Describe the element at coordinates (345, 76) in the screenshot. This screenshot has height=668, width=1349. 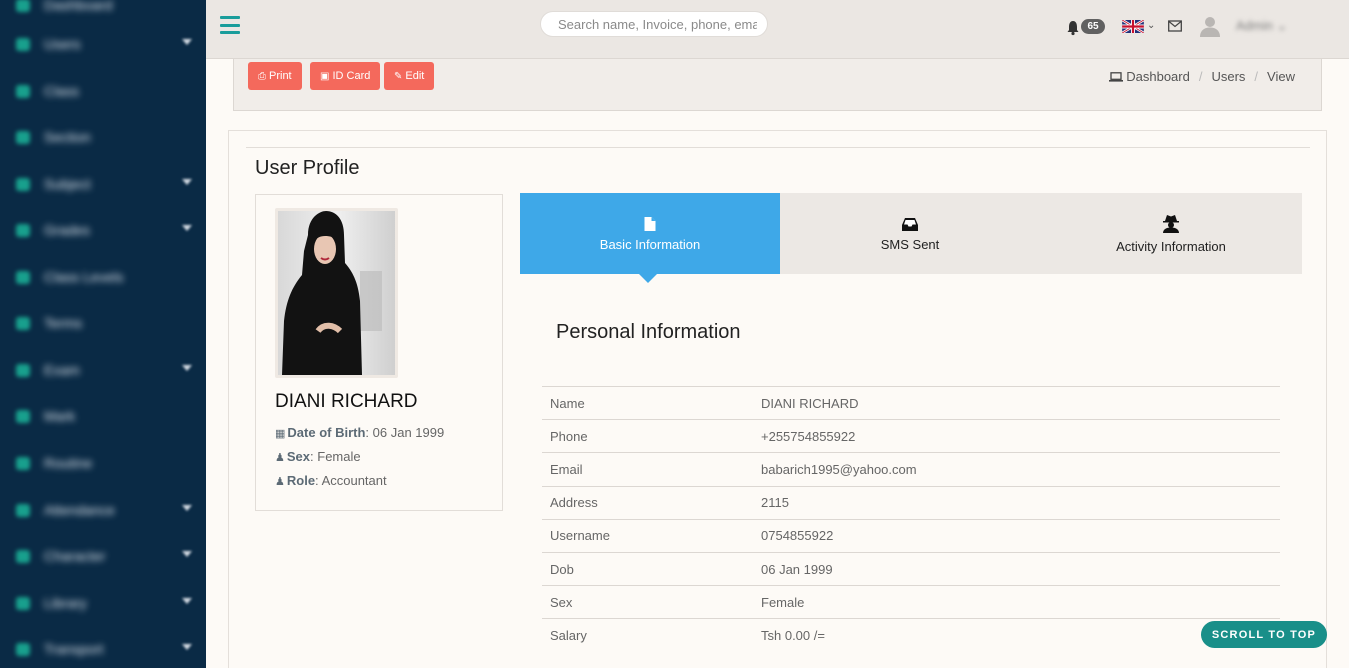
I see `id-card-button: ▣ ID Card` at that location.